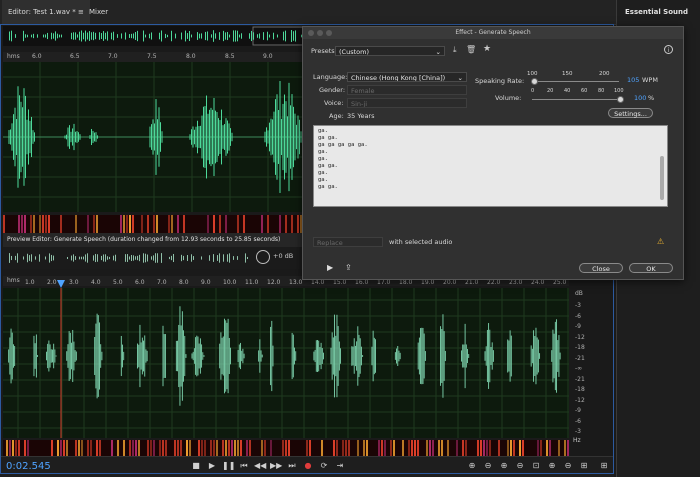 The height and width of the screenshot is (477, 700). I want to click on volume-unit: %, so click(651, 98).